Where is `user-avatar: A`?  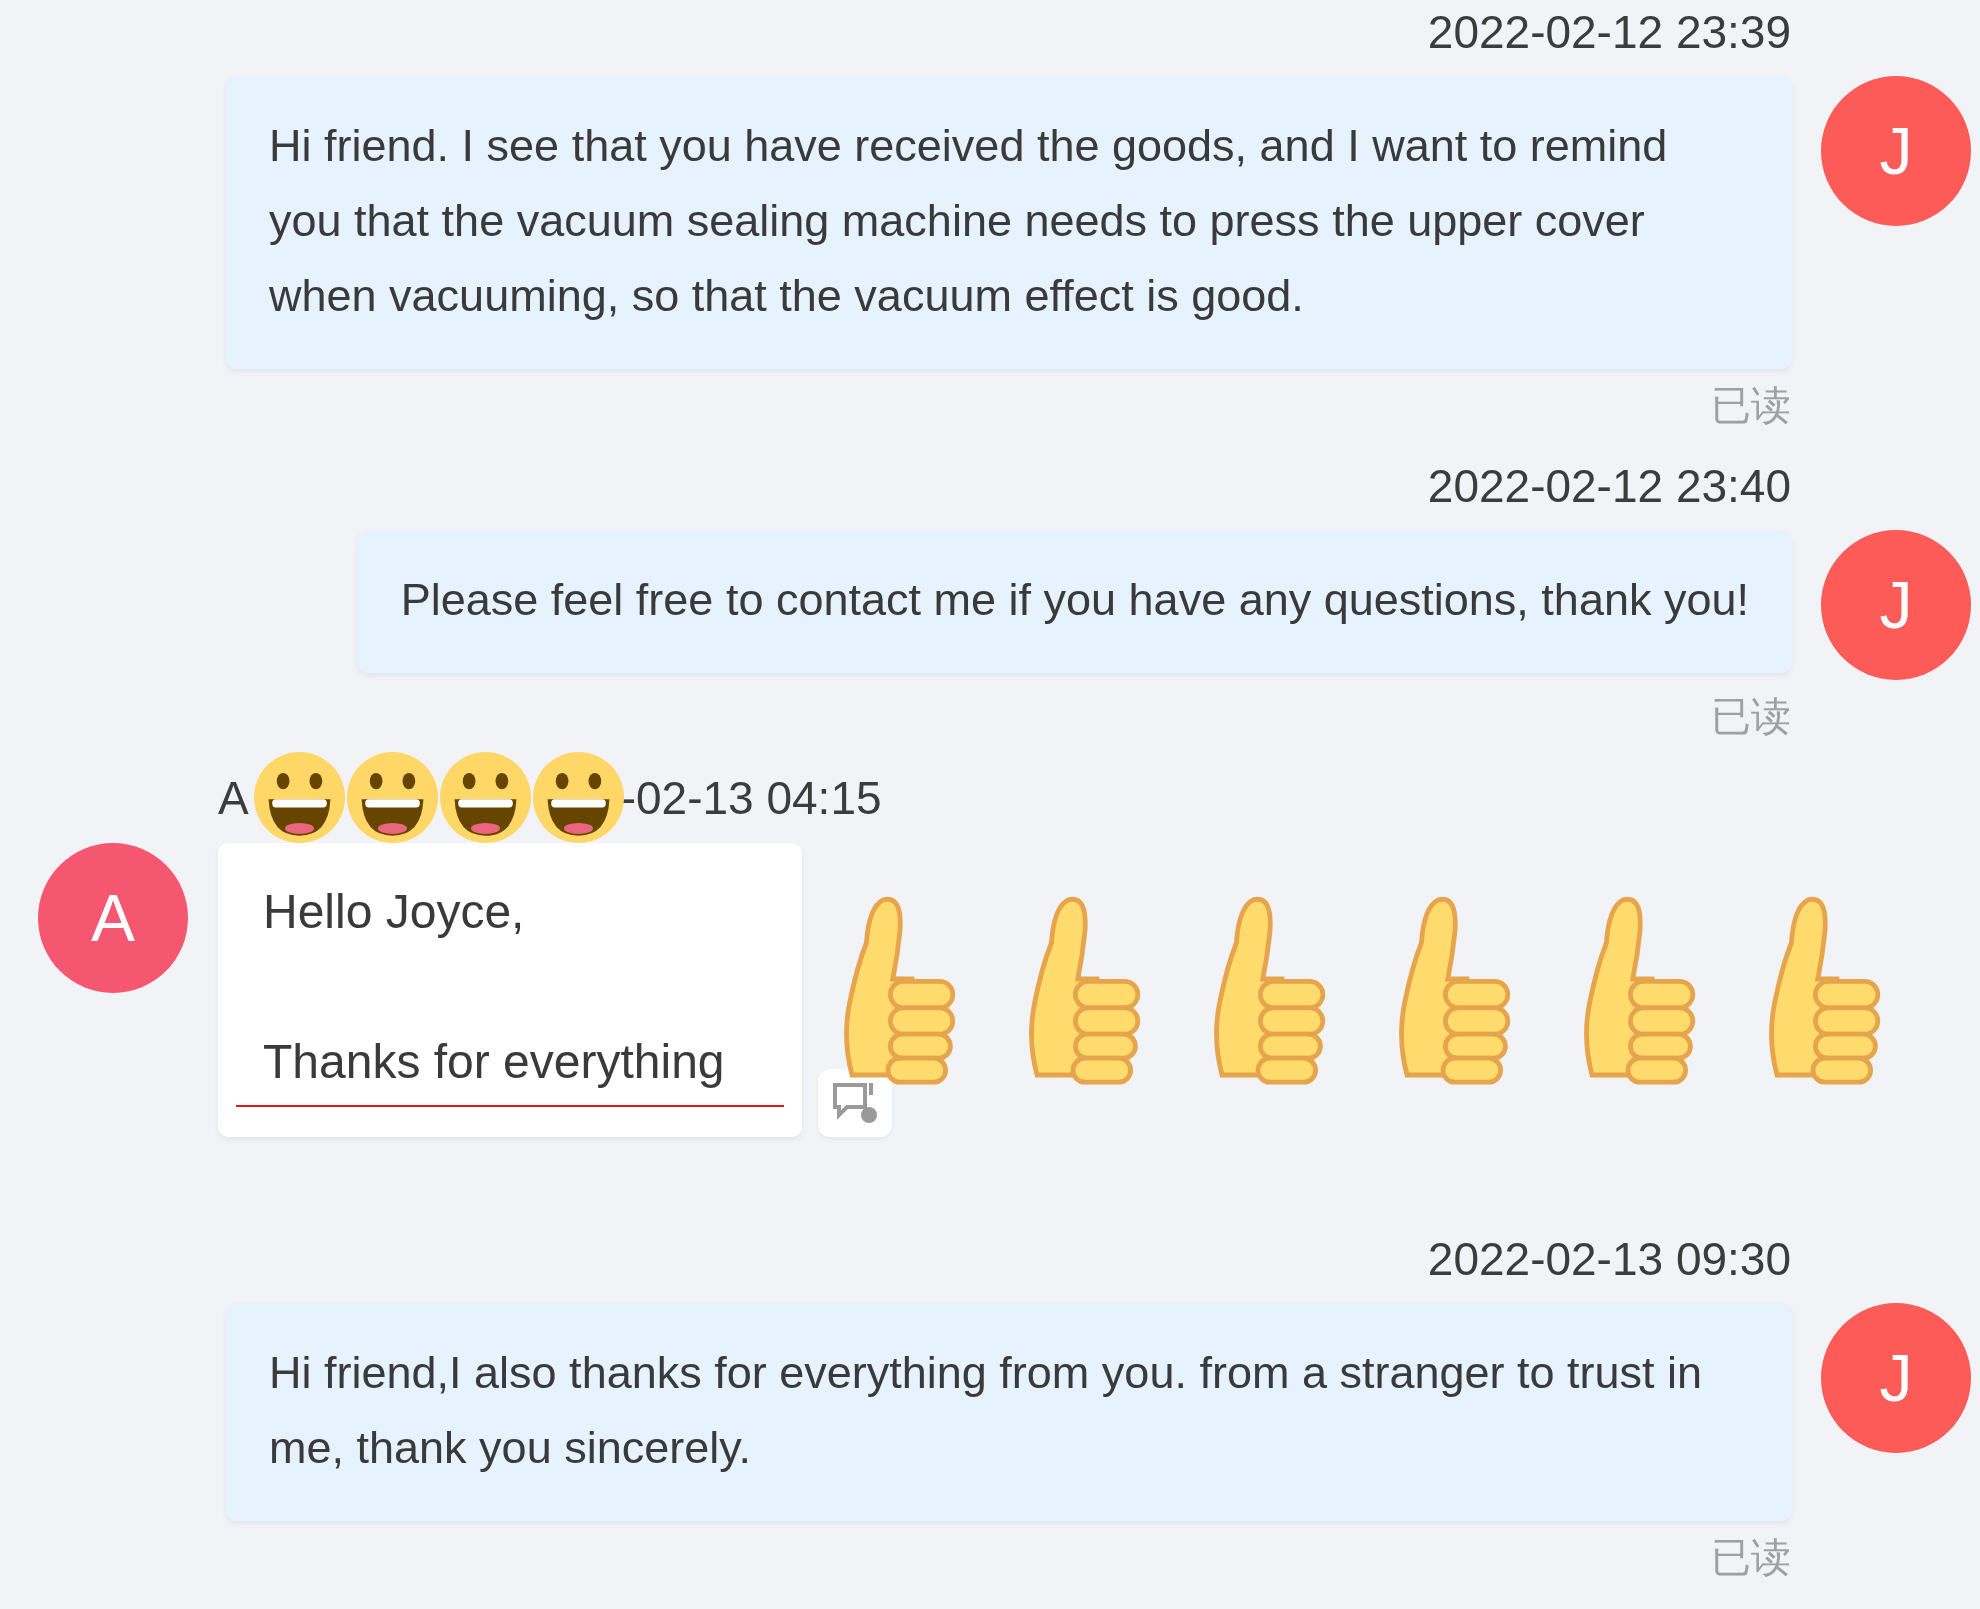
user-avatar: A is located at coordinates (113, 918).